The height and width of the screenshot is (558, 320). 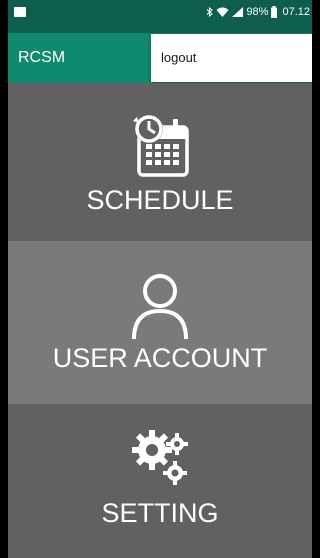 What do you see at coordinates (274, 12) in the screenshot?
I see `battery-icon` at bounding box center [274, 12].